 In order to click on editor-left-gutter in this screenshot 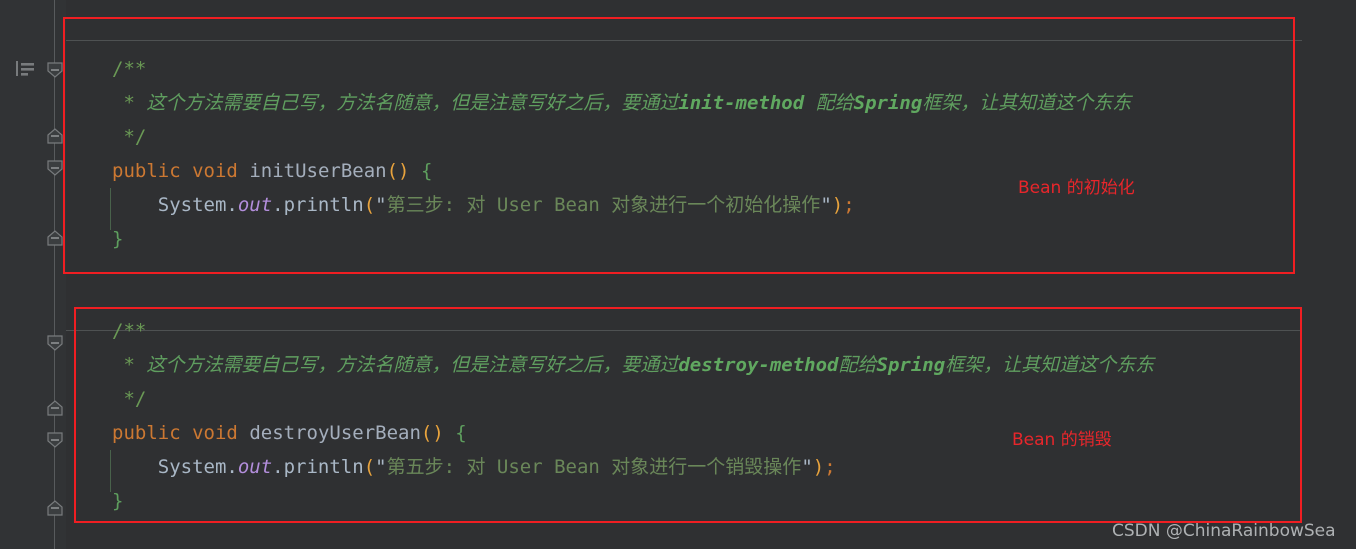, I will do `click(20, 274)`.